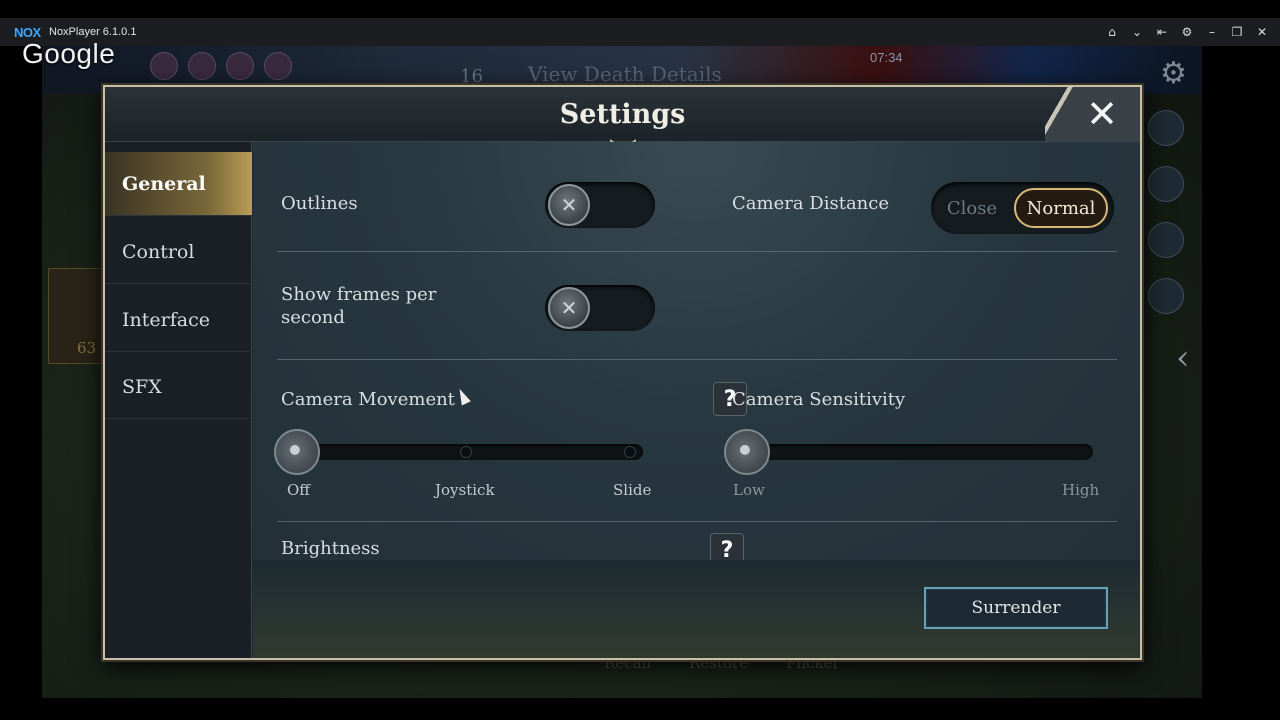 This screenshot has width=1280, height=720. What do you see at coordinates (178, 320) in the screenshot?
I see `tab-interface: Interface` at bounding box center [178, 320].